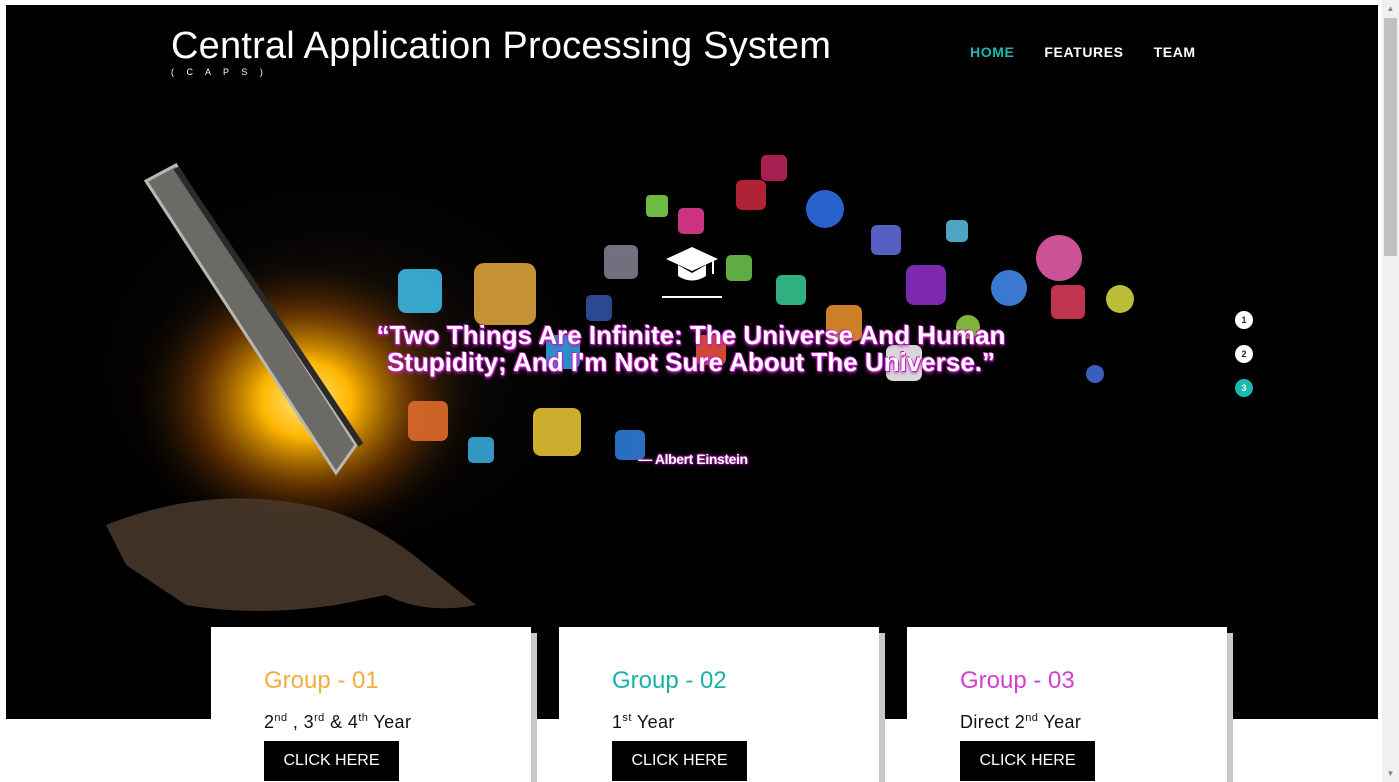 The image size is (1399, 782). I want to click on quote-author: — Albert Einstein, so click(693, 459).